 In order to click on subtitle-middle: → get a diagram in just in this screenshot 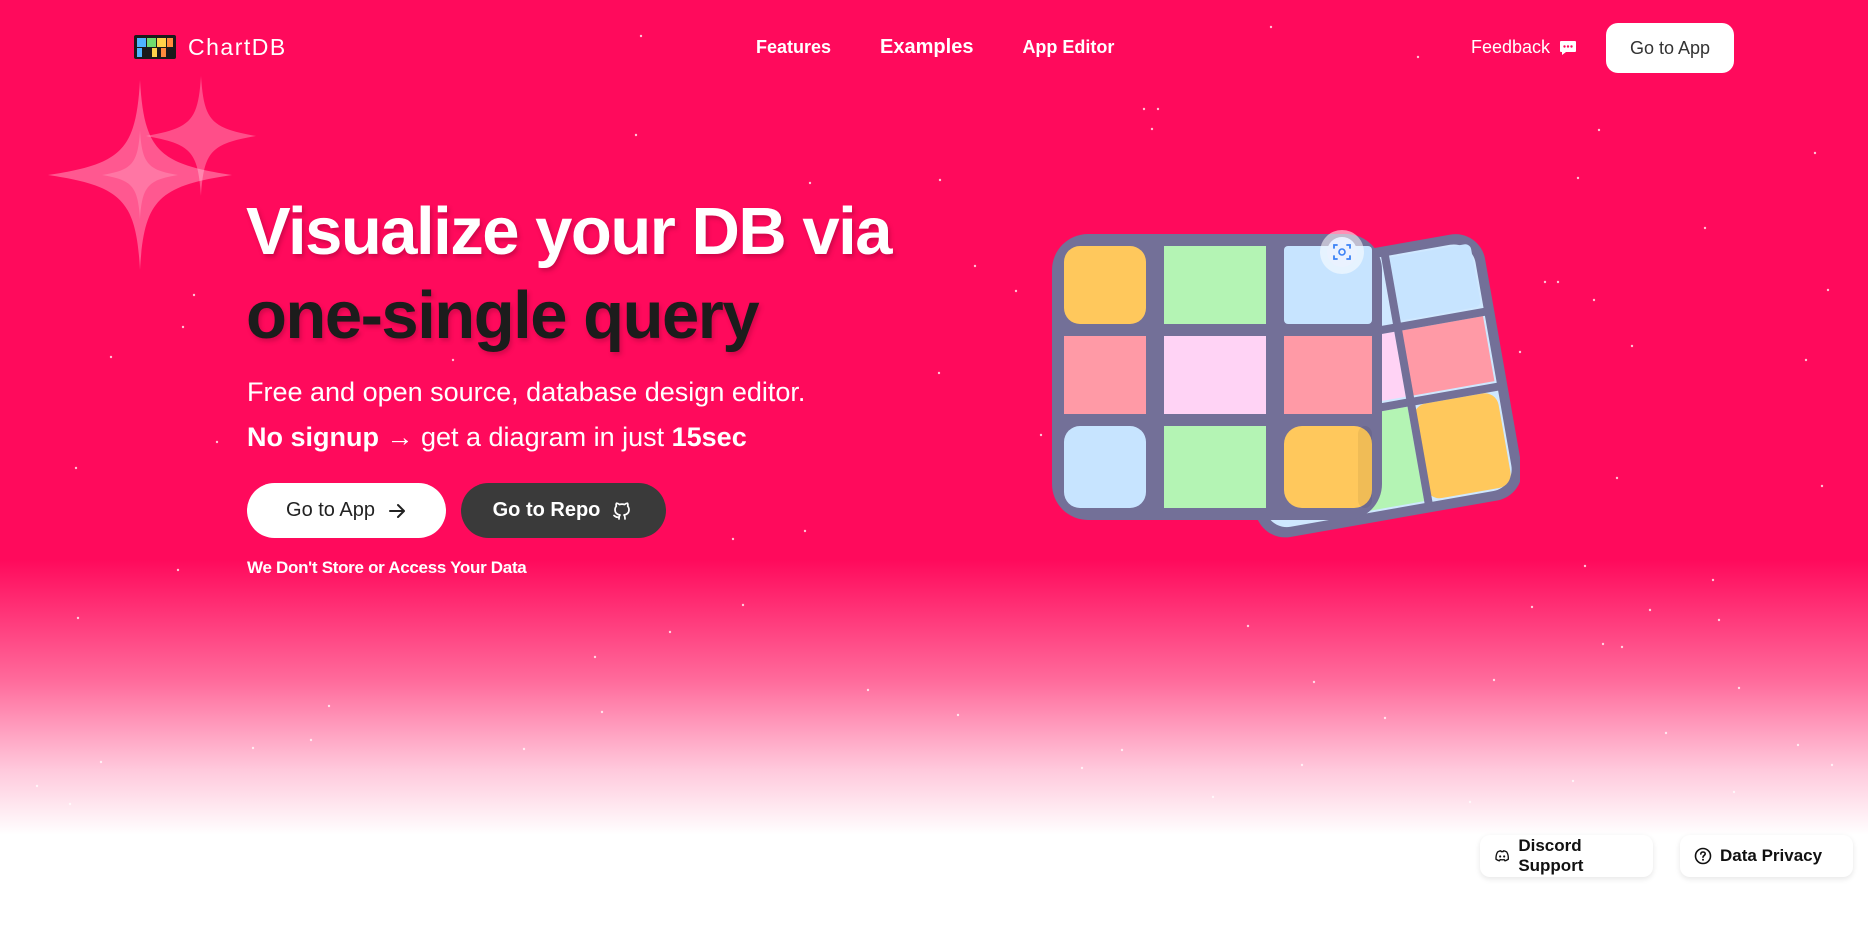, I will do `click(525, 437)`.